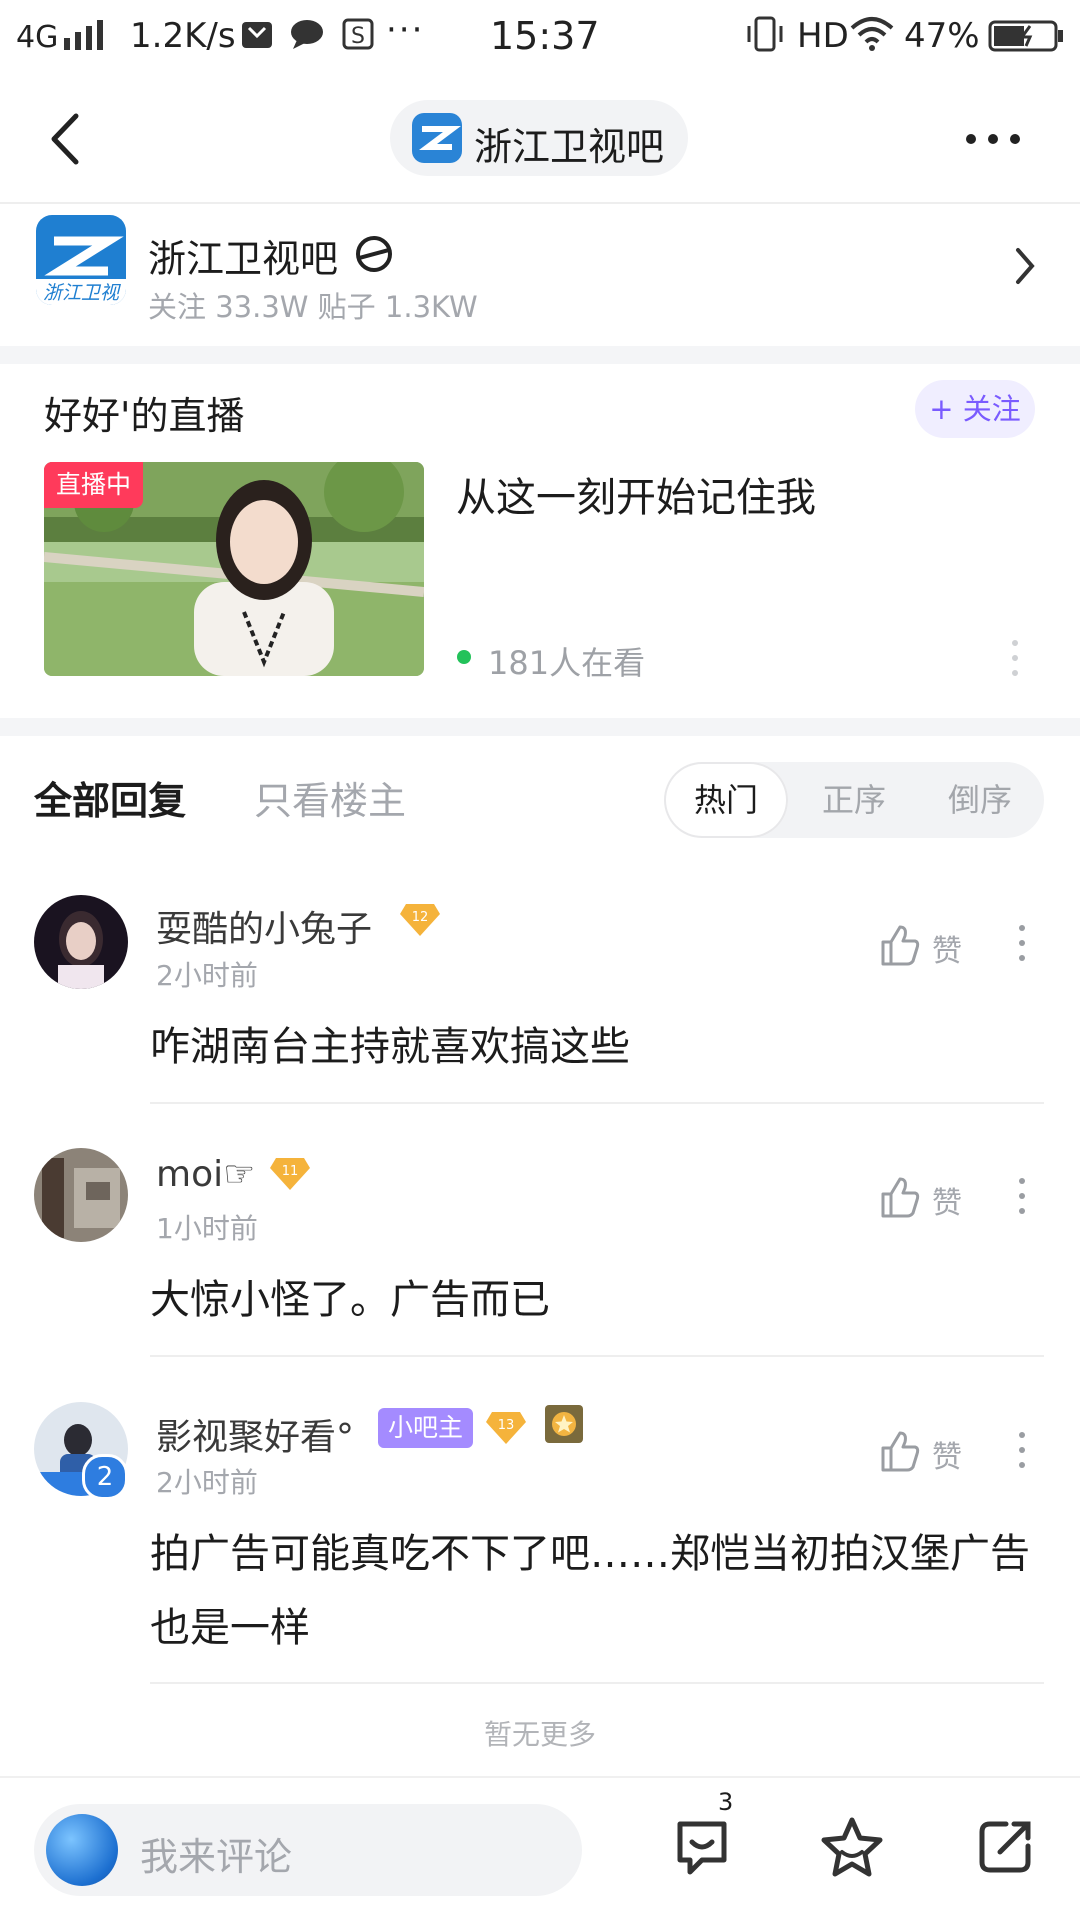 The image size is (1080, 1922). What do you see at coordinates (94, 485) in the screenshot?
I see `live-tag: 直播中` at bounding box center [94, 485].